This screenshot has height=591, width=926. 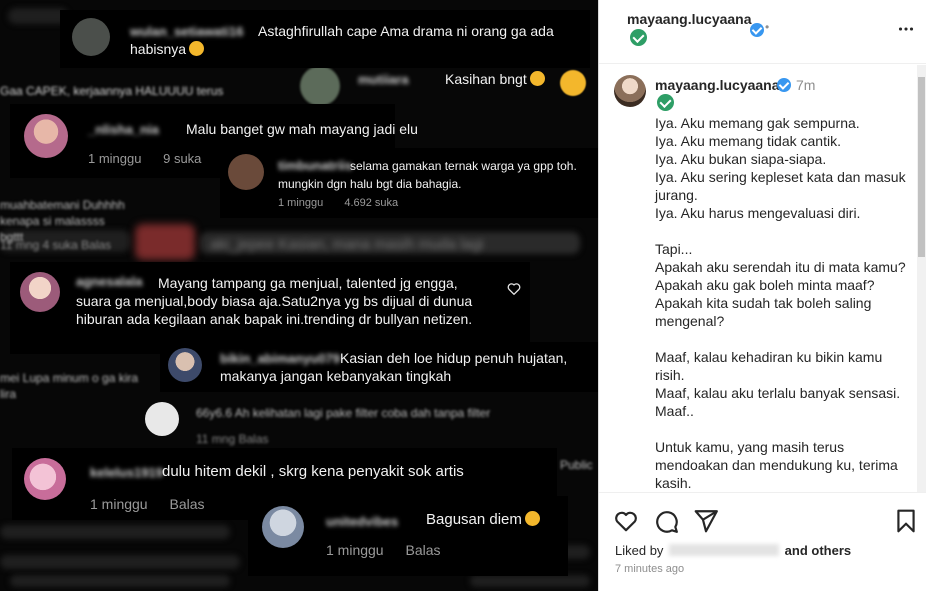 What do you see at coordinates (921, 167) in the screenshot?
I see `scrollbar-thumb` at bounding box center [921, 167].